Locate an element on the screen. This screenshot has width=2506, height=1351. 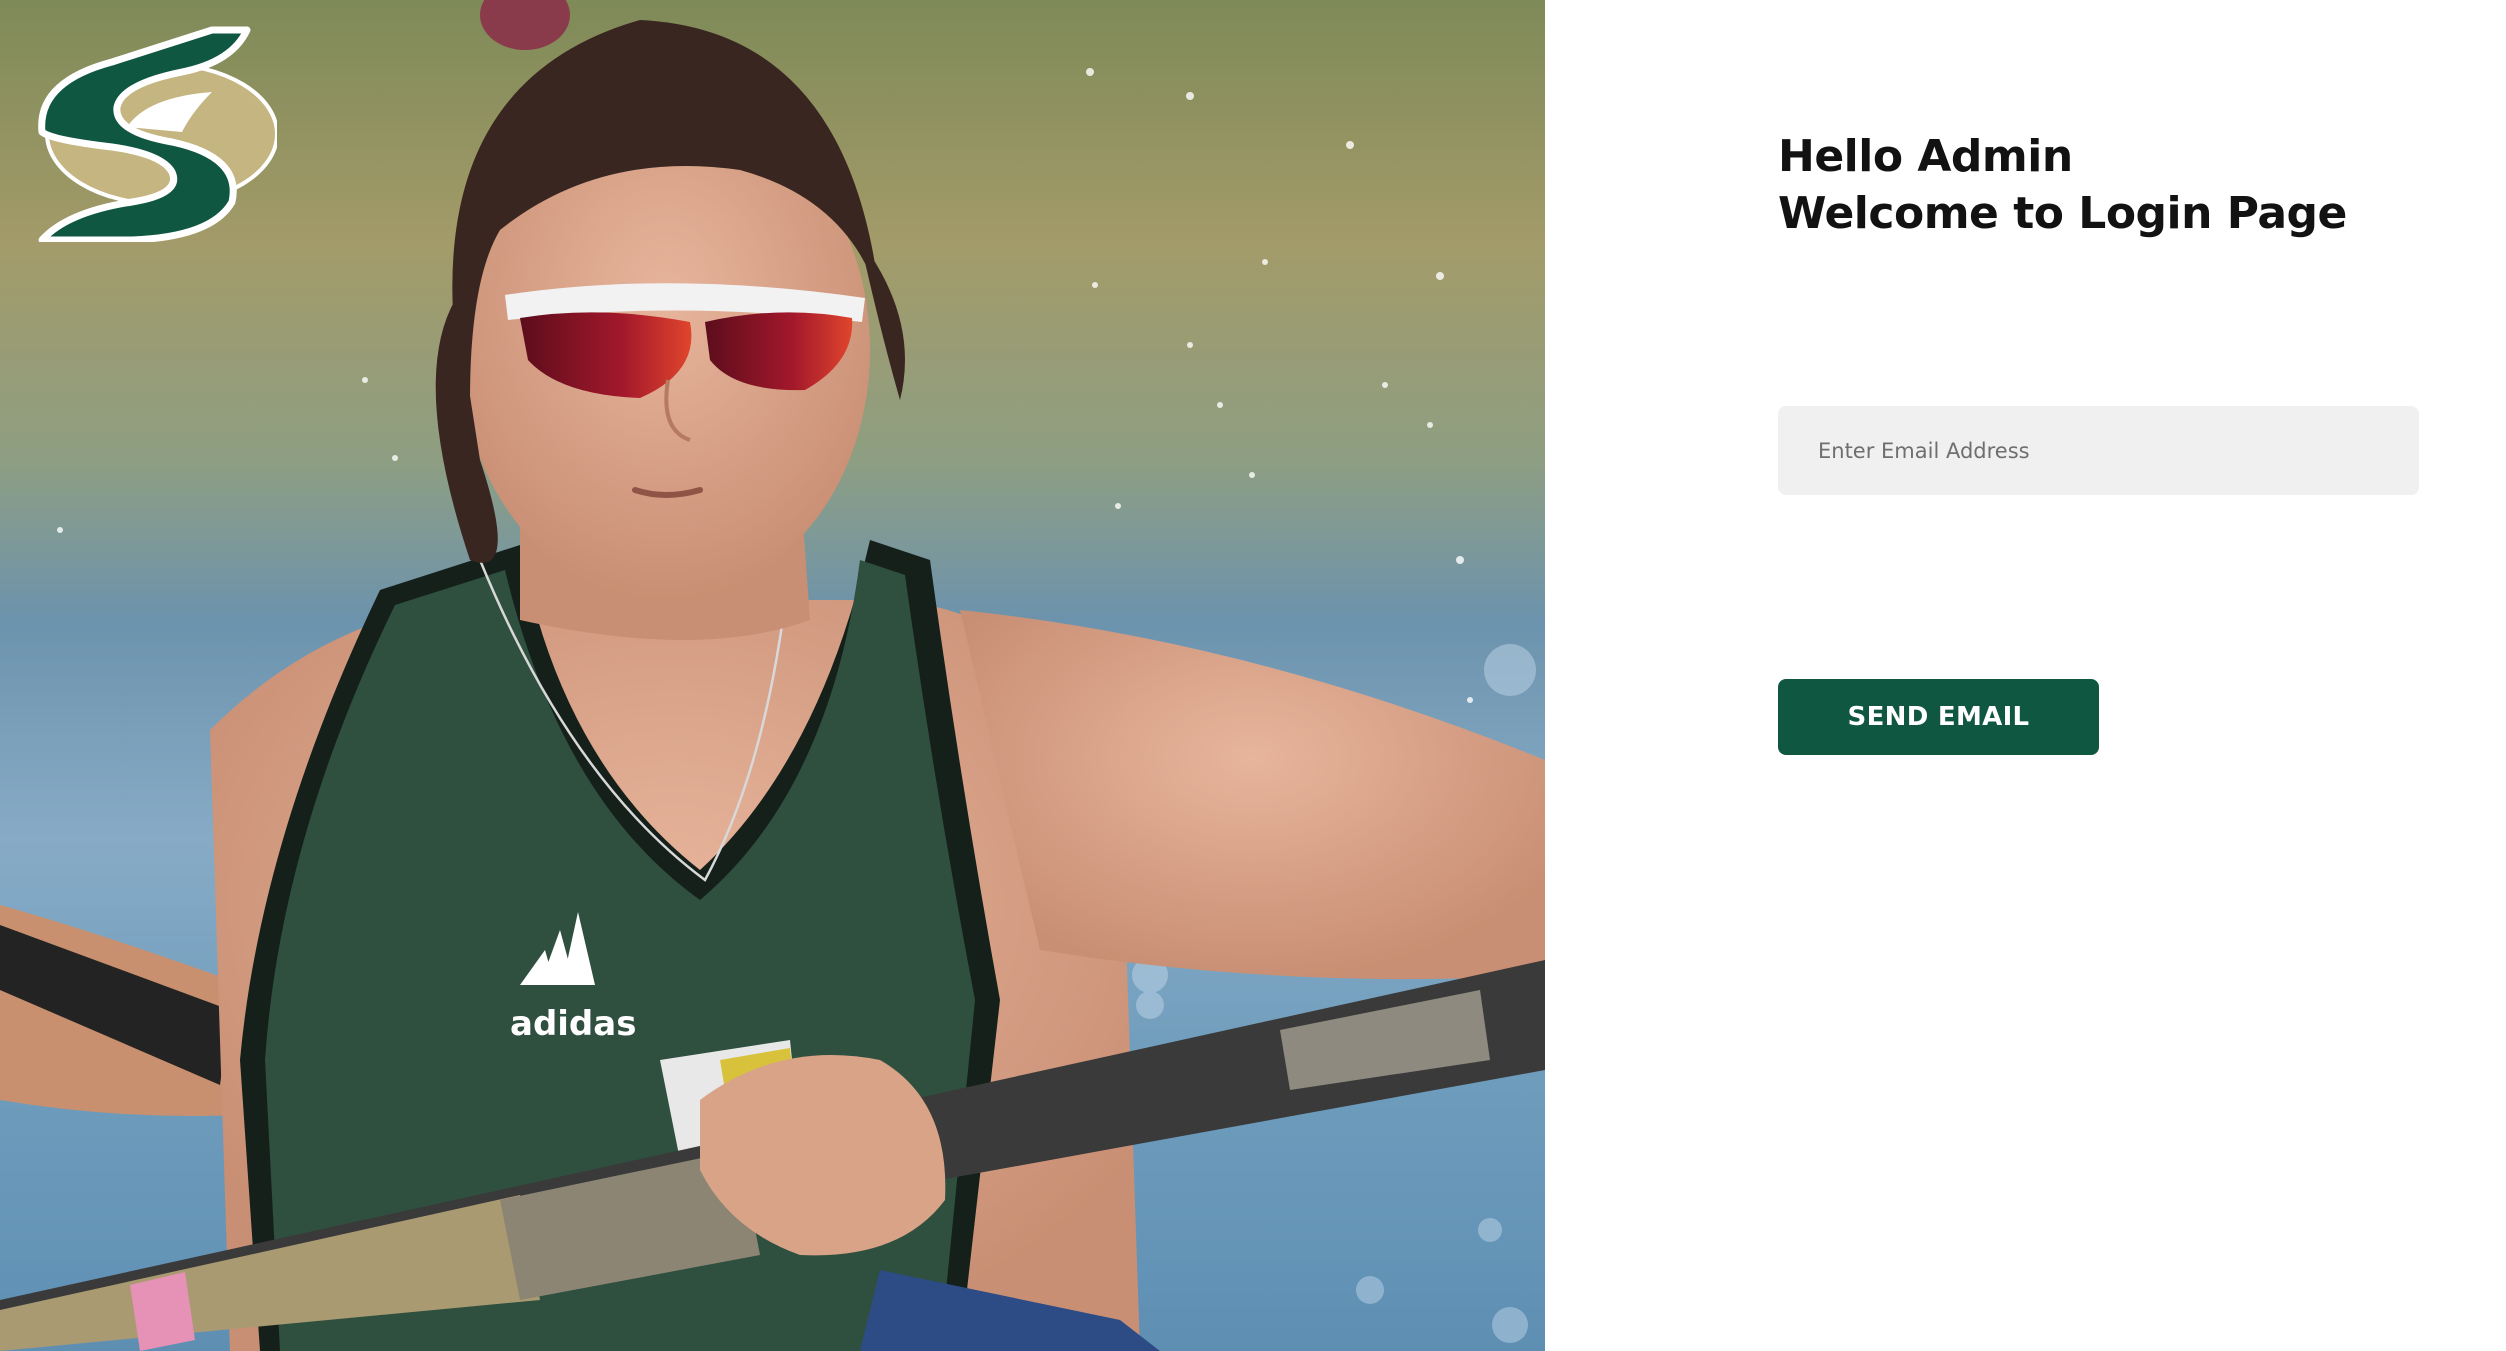
send-email-button: SEND EMAIL is located at coordinates (1938, 717).